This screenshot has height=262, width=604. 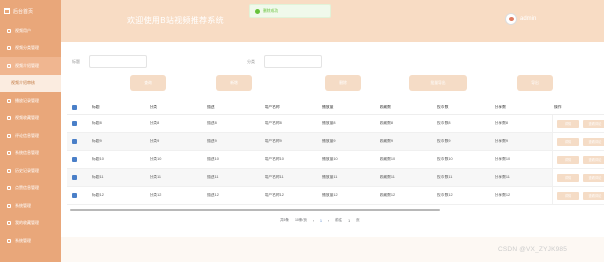 I want to click on select-all-checkbox, so click(x=74, y=107).